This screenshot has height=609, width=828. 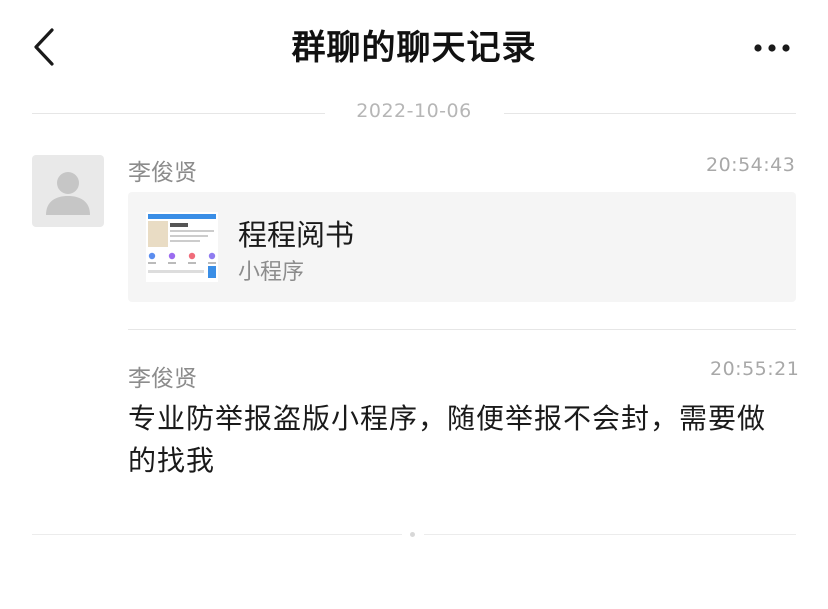 I want to click on message-time: 20:54:43, so click(x=751, y=165).